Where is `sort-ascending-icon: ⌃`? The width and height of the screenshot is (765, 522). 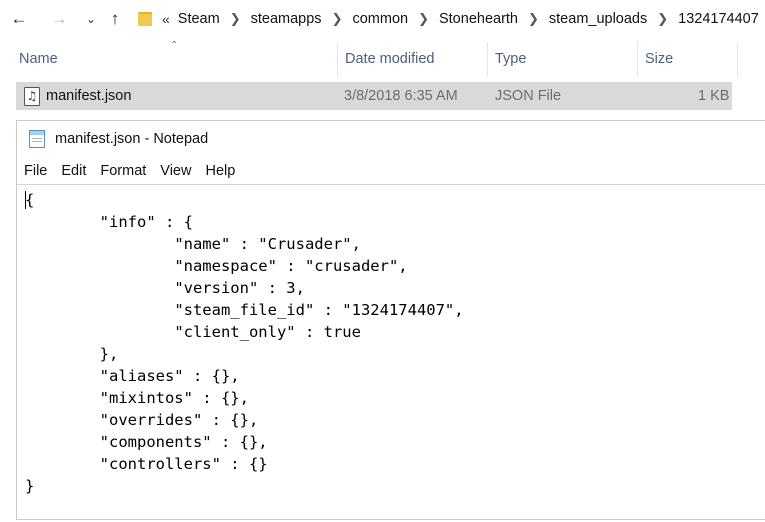 sort-ascending-icon: ⌃ is located at coordinates (174, 45).